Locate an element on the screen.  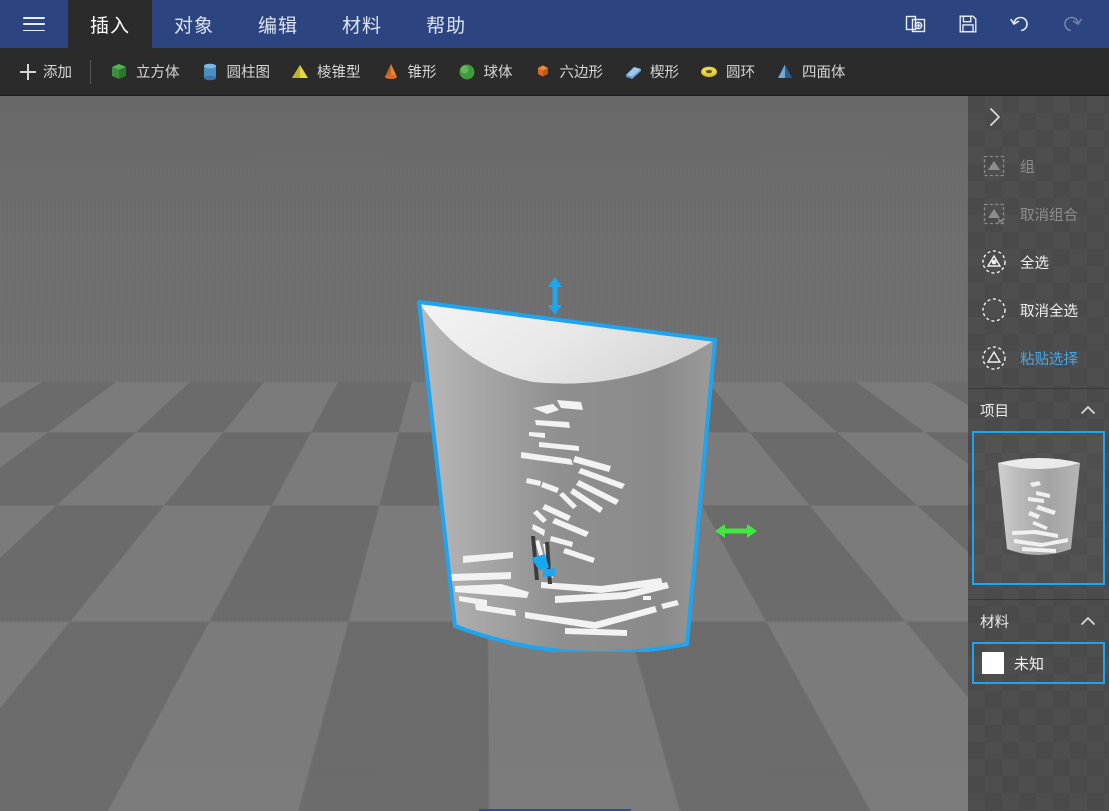
right-sidebar: 组 取消组合 全选 取消全选 粘贴选择 项目 材料 未知 is located at coordinates (1038, 453).